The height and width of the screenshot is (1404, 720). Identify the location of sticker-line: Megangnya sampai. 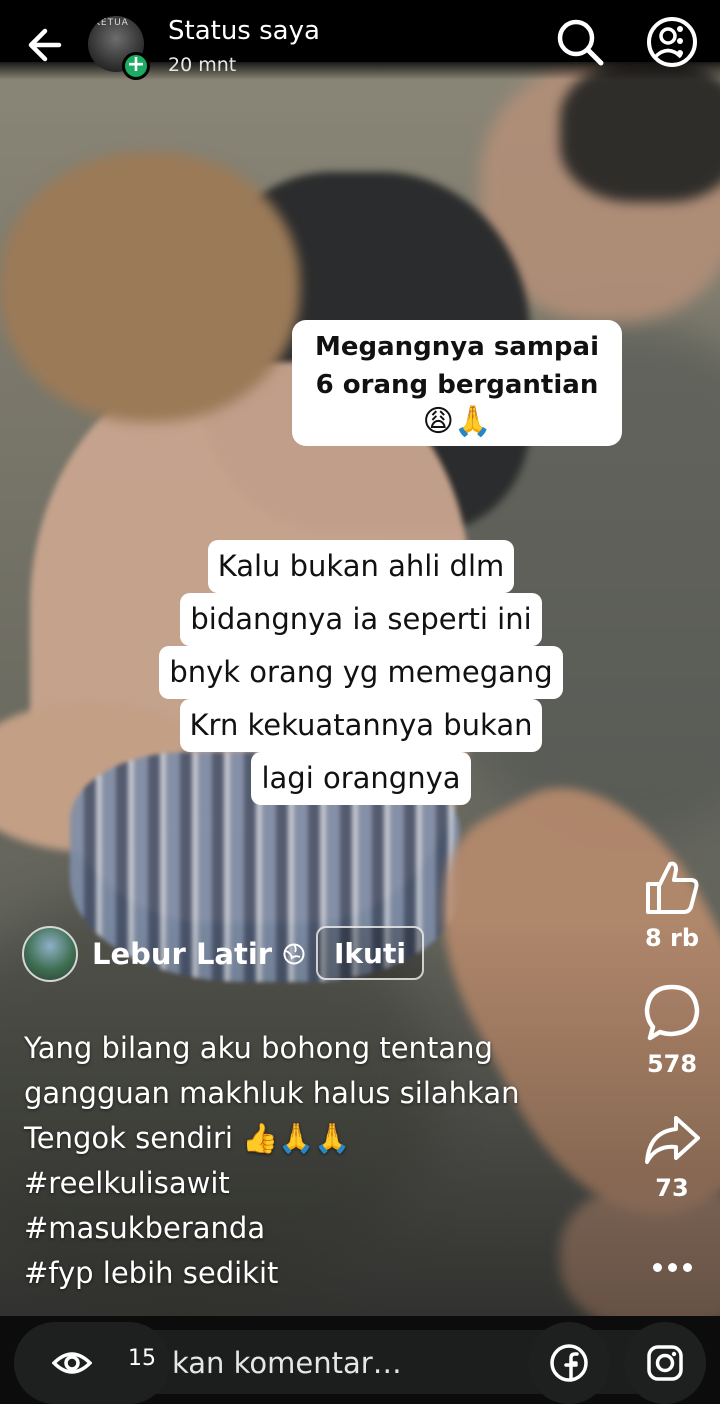
(457, 347).